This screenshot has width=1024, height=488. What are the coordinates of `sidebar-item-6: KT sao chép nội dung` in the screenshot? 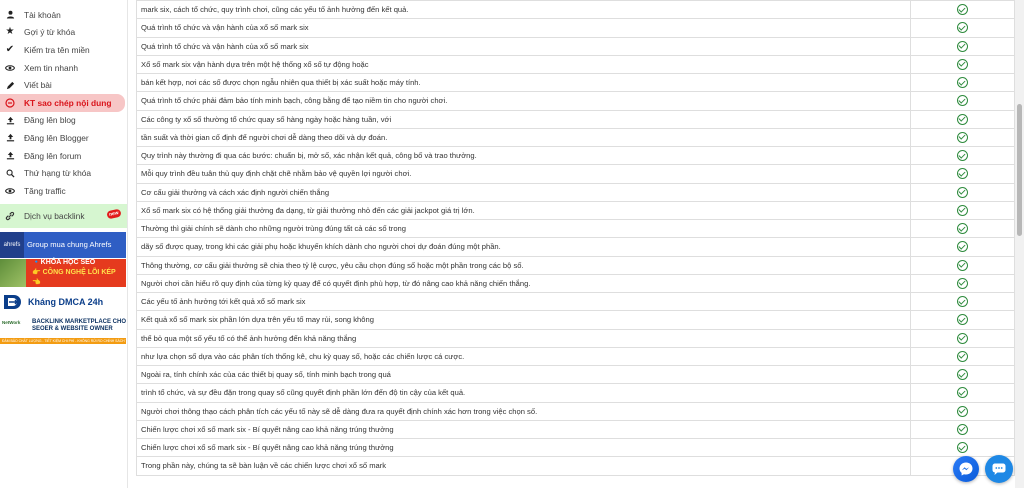 It's located at (62, 102).